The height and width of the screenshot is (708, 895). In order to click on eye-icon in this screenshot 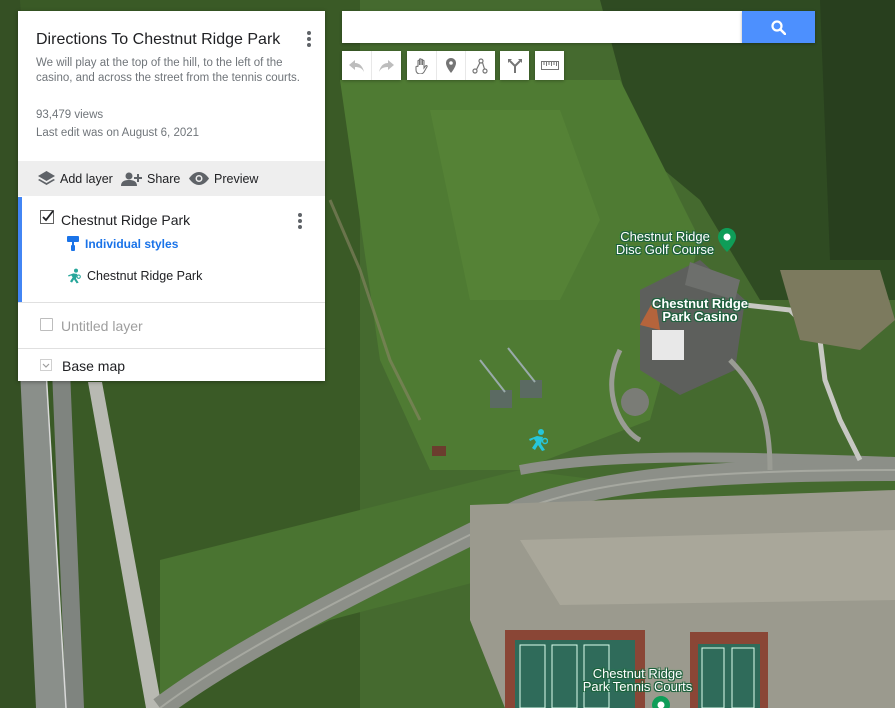, I will do `click(199, 178)`.